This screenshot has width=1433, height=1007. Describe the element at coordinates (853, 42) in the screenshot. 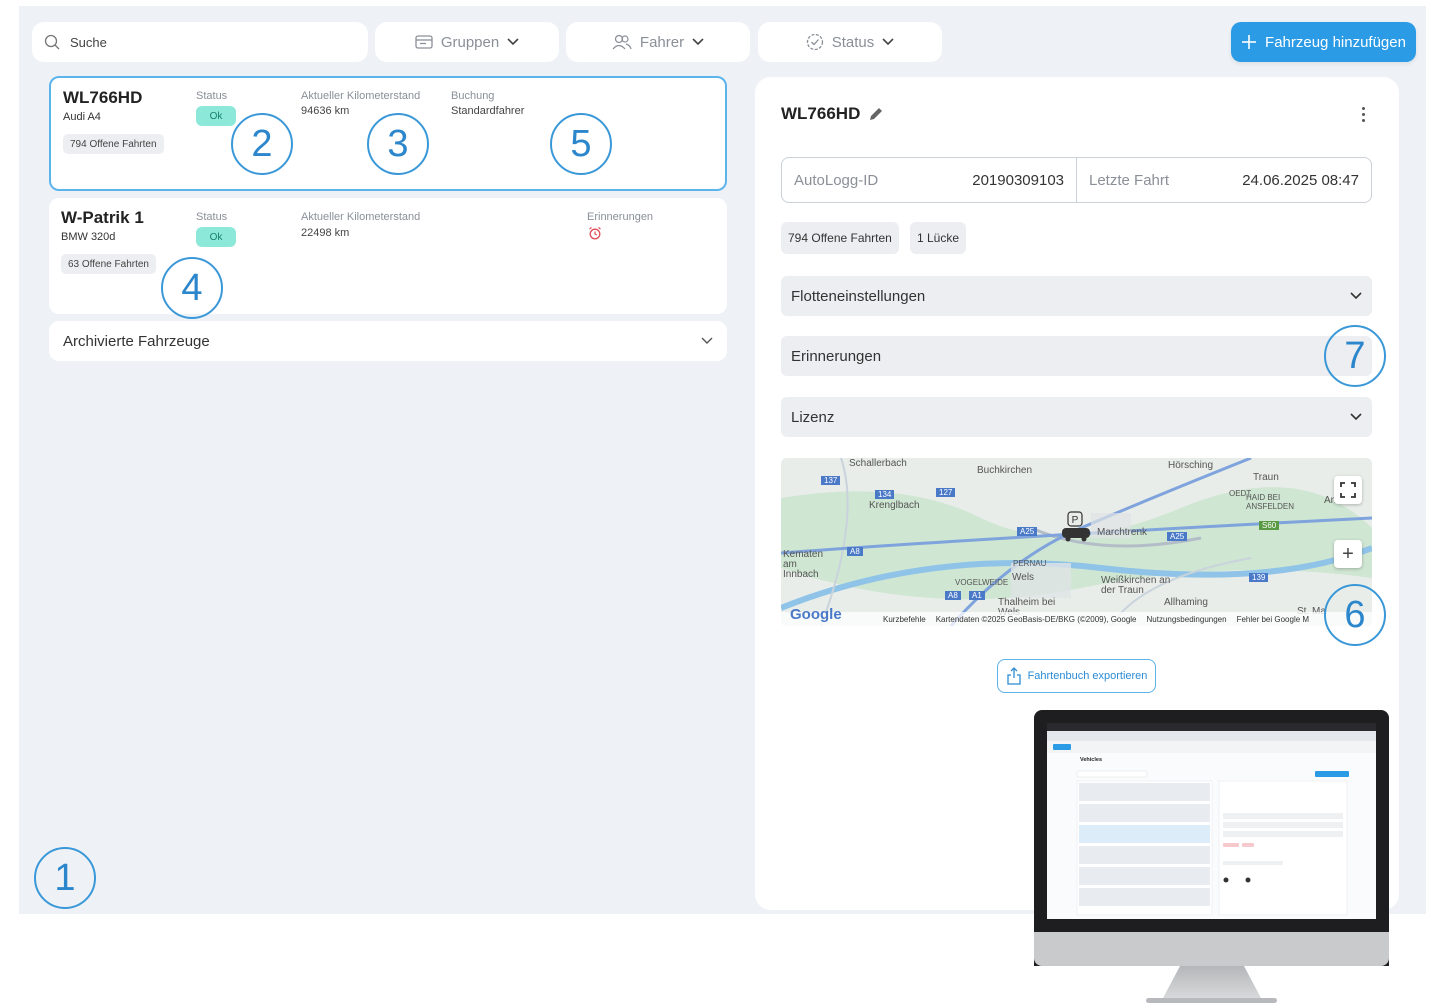

I see `status-filter-label: Status` at that location.